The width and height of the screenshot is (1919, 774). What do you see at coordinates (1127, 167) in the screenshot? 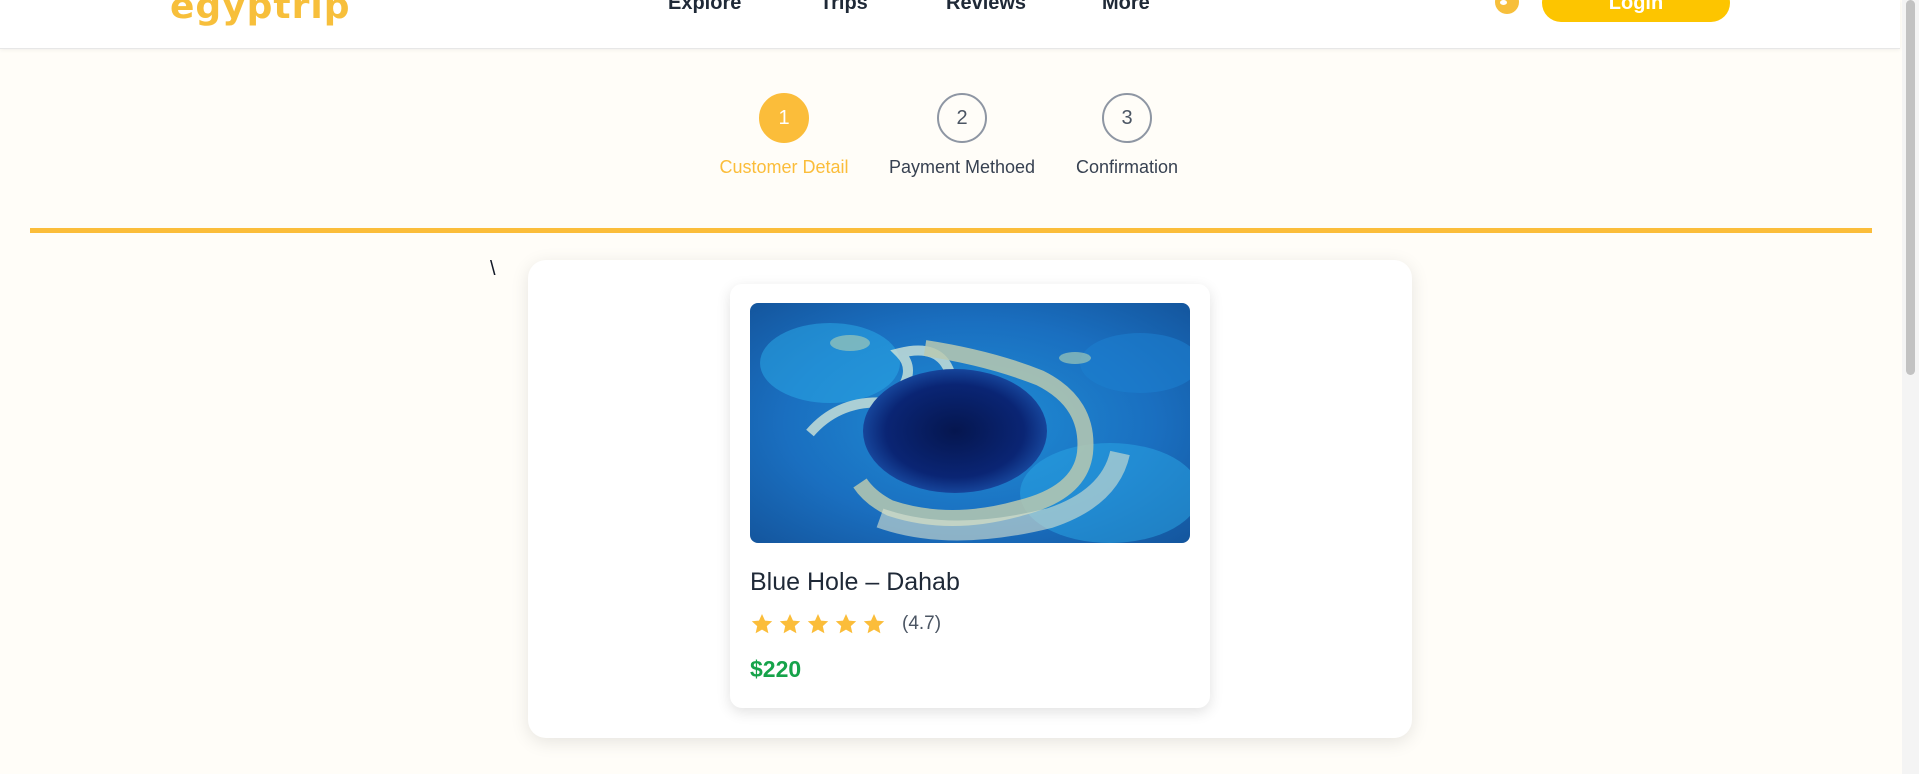
I see `step-label: Confirmation` at bounding box center [1127, 167].